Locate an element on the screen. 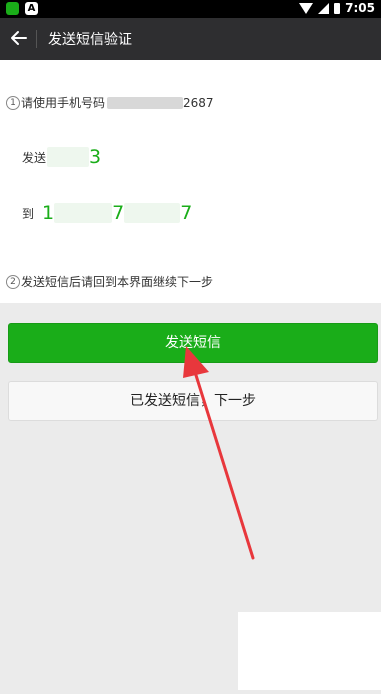  sent-next-button: 已发送短信，下一步 is located at coordinates (193, 401).